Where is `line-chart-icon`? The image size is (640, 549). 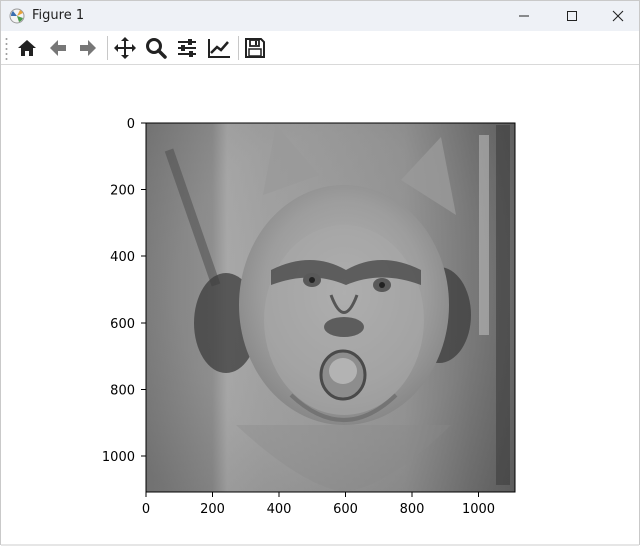
line-chart-icon is located at coordinates (219, 48).